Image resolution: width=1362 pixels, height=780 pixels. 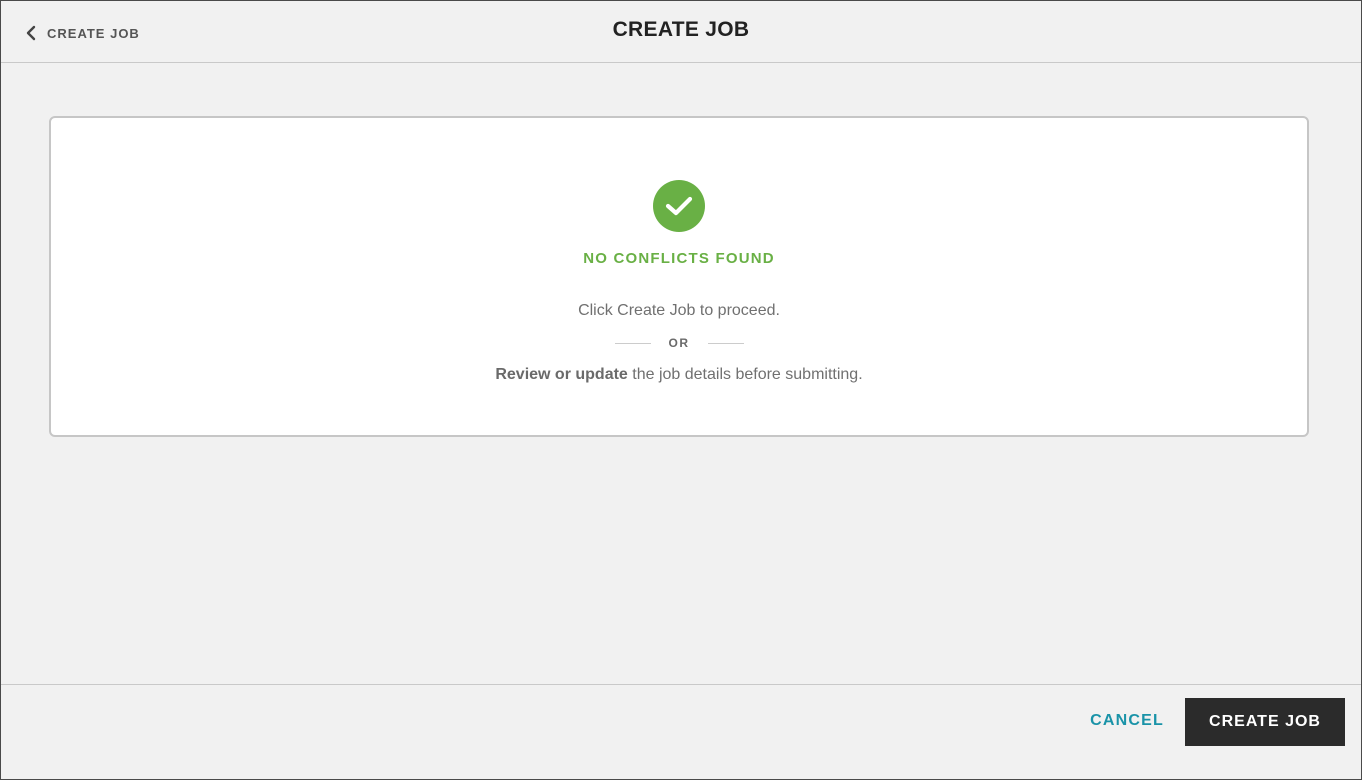 I want to click on page-title: CREATE JOB, so click(x=681, y=29).